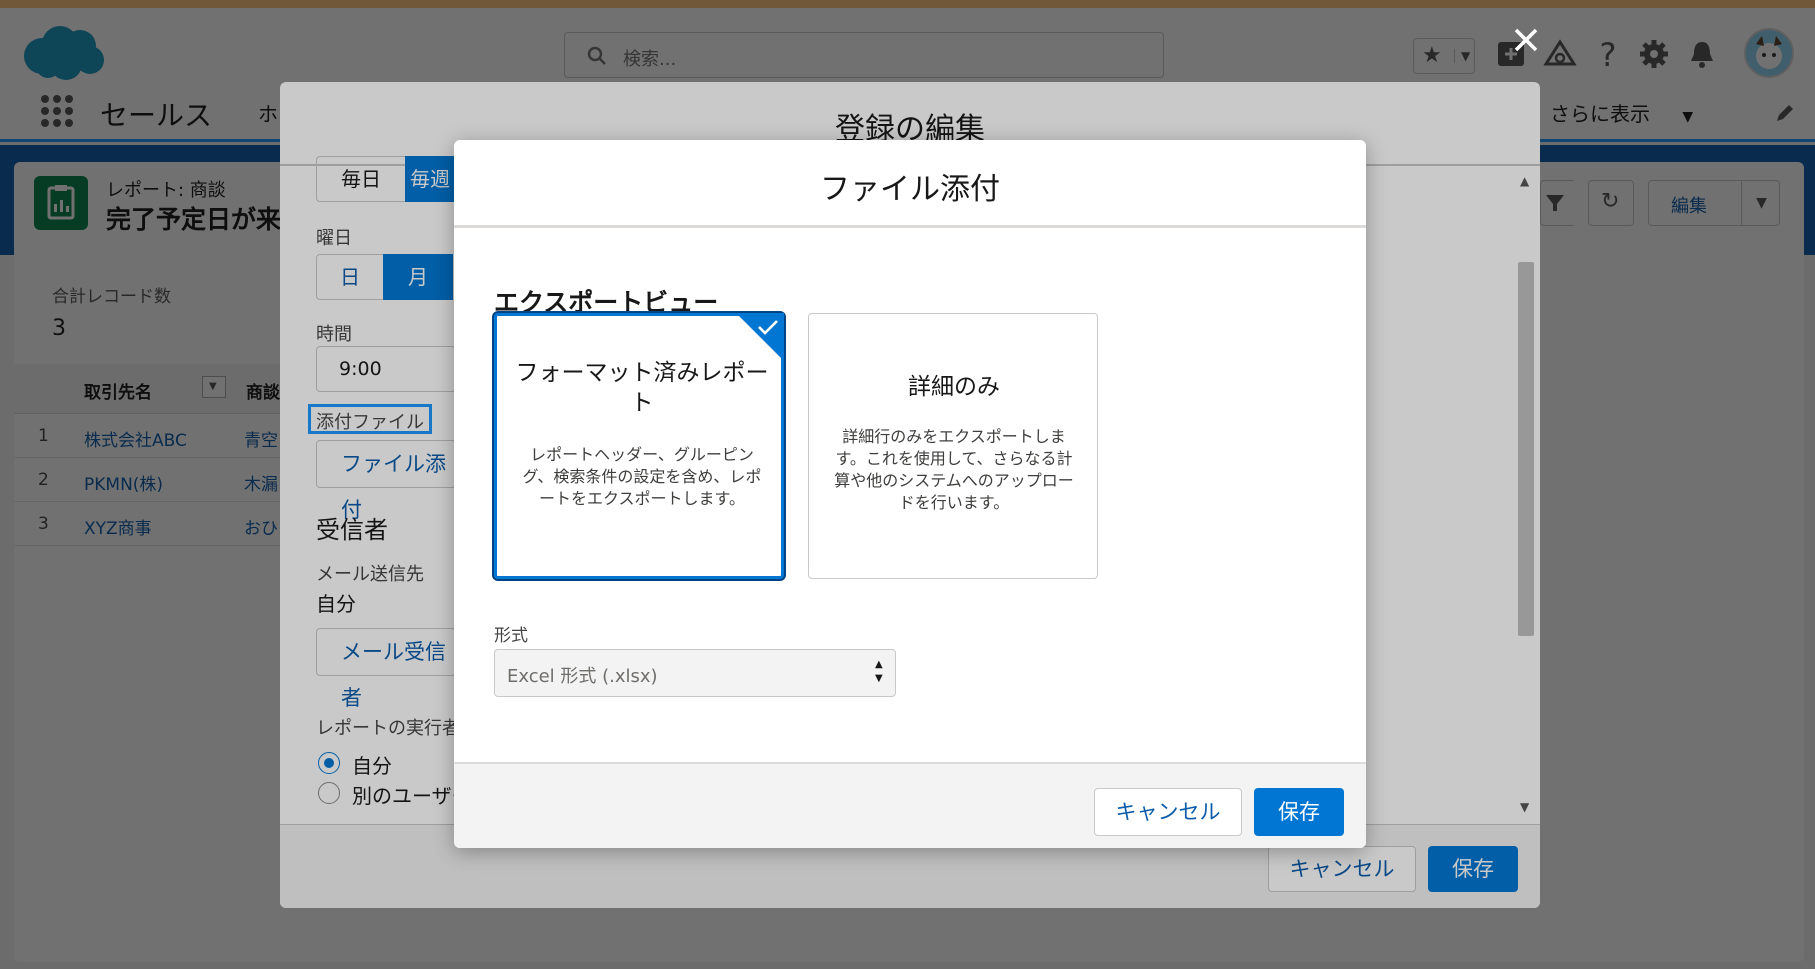 This screenshot has width=1815, height=969. What do you see at coordinates (768, 327) in the screenshot?
I see `checkmark-icon` at bounding box center [768, 327].